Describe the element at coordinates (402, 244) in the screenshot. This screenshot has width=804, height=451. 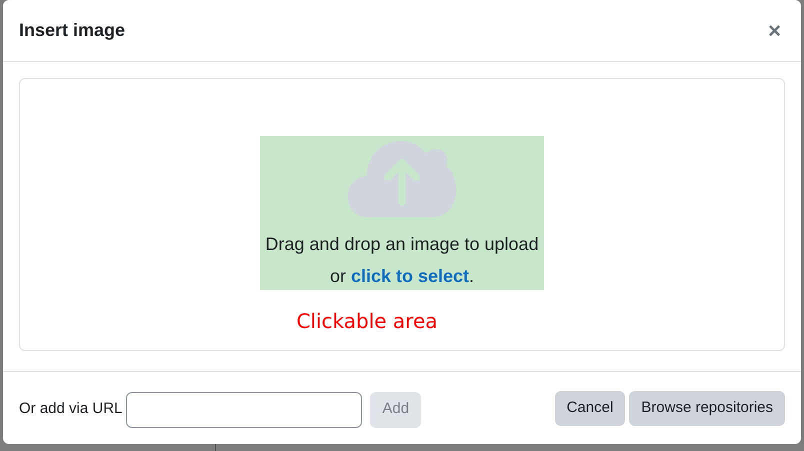
I see `drop-instructions: Drag and drop an image to upload` at that location.